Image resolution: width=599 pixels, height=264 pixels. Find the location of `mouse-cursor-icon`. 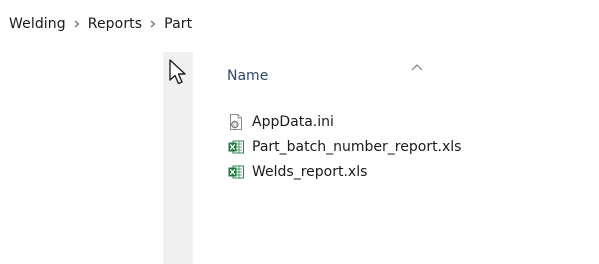

mouse-cursor-icon is located at coordinates (179, 73).